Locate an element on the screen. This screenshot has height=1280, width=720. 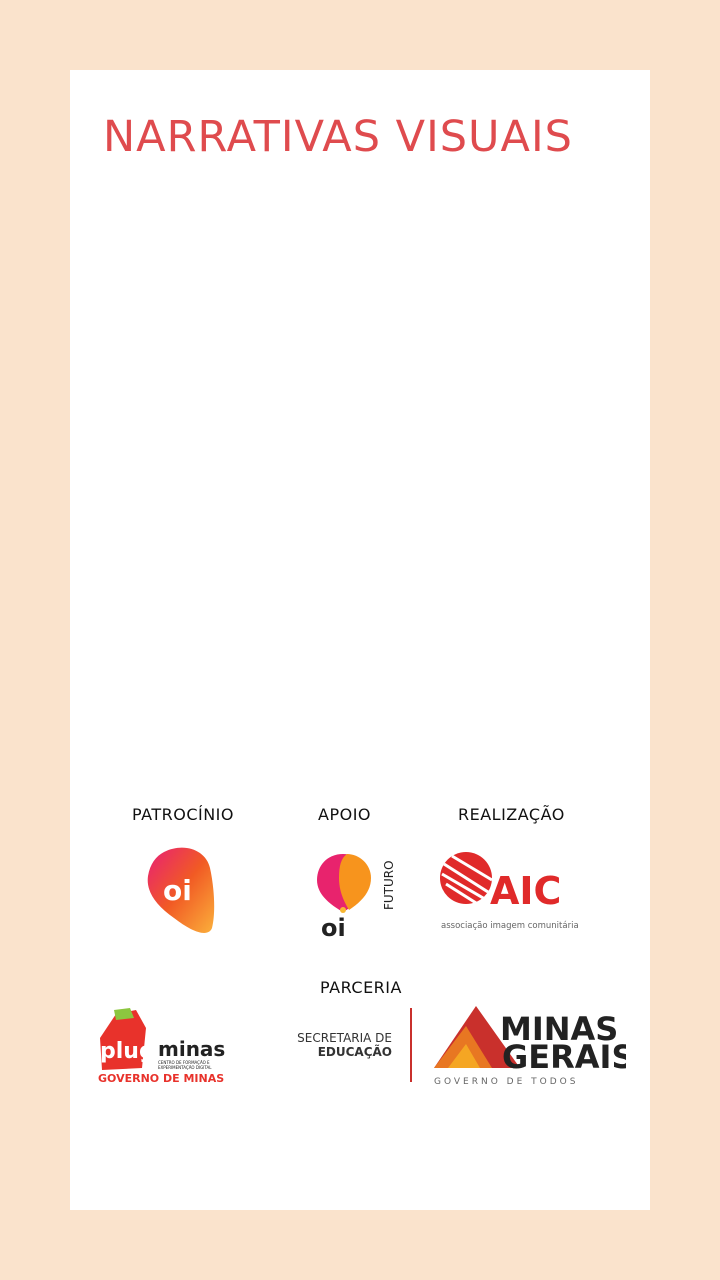
label-patrocinio: PATROCÍNIO is located at coordinates (183, 814).